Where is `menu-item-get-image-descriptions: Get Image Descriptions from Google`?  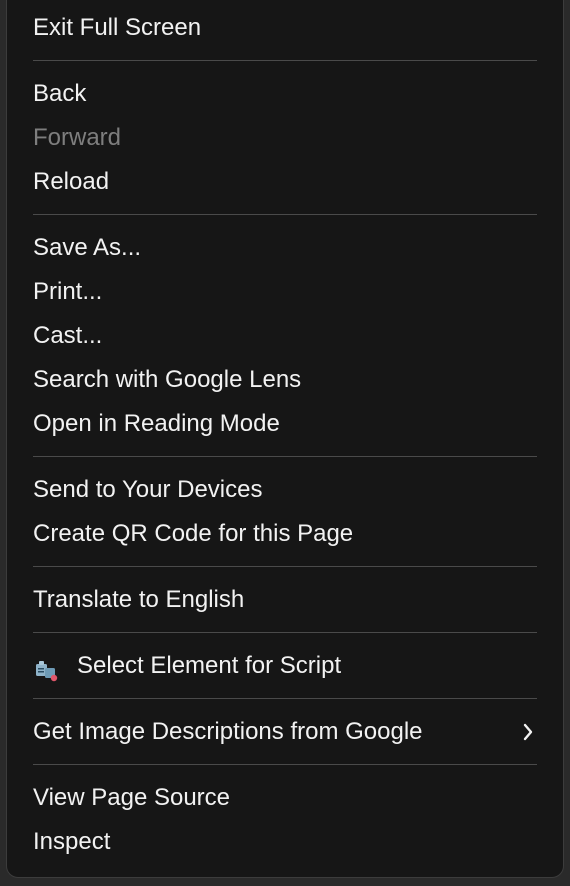
menu-item-get-image-descriptions: Get Image Descriptions from Google is located at coordinates (285, 732).